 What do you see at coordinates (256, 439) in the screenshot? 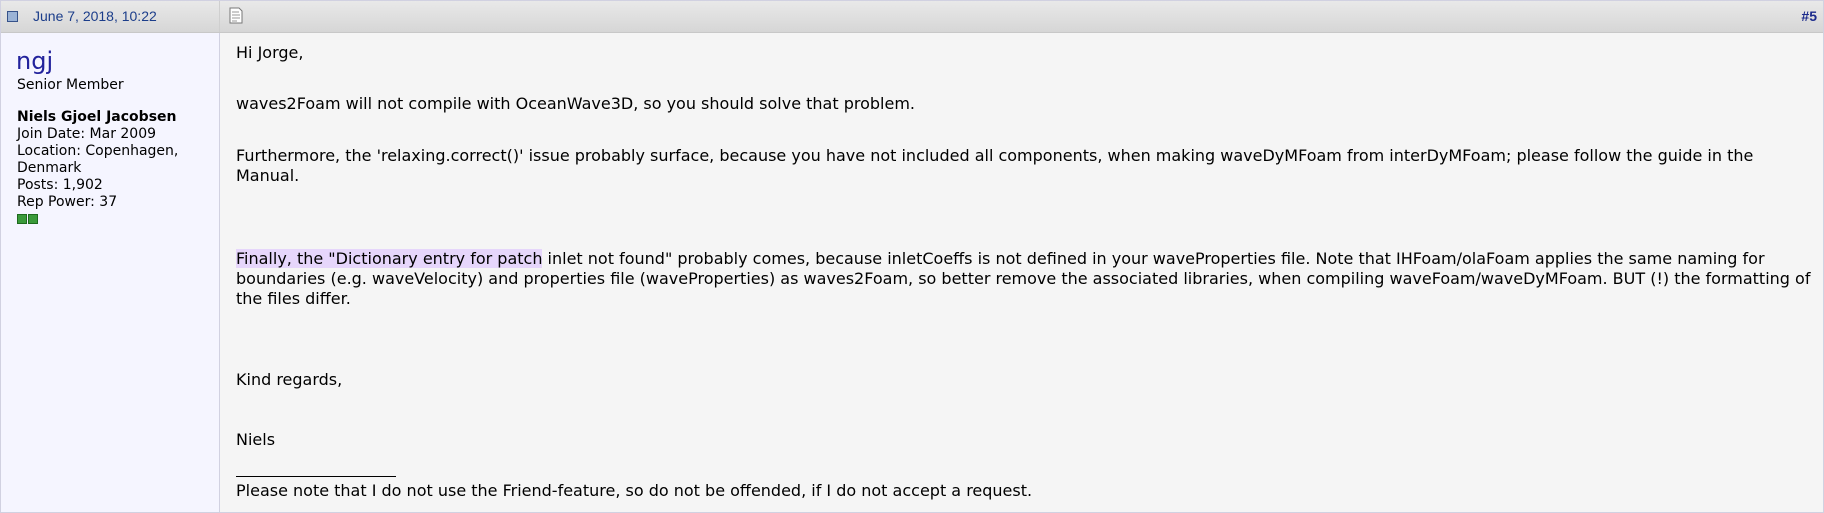
I see `message-author-name: Niels` at bounding box center [256, 439].